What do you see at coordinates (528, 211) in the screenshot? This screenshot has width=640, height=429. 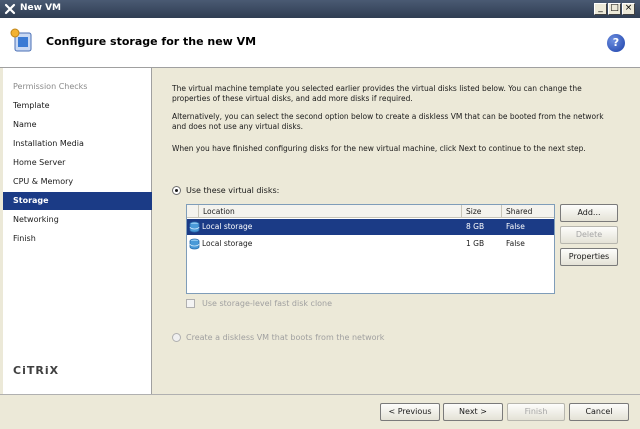 I see `column-shared: Shared` at bounding box center [528, 211].